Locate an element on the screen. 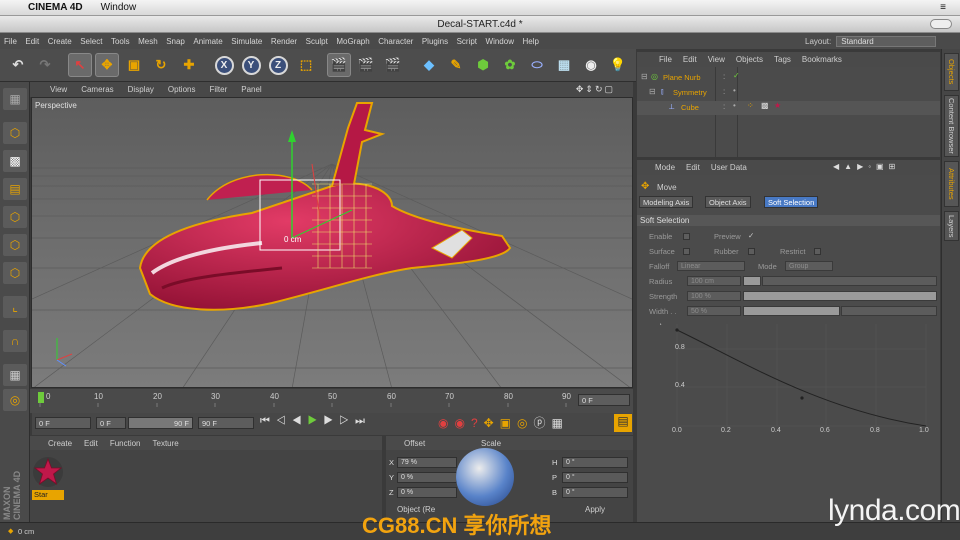  z-axis-lock-icon: Z is located at coordinates (278, 65).